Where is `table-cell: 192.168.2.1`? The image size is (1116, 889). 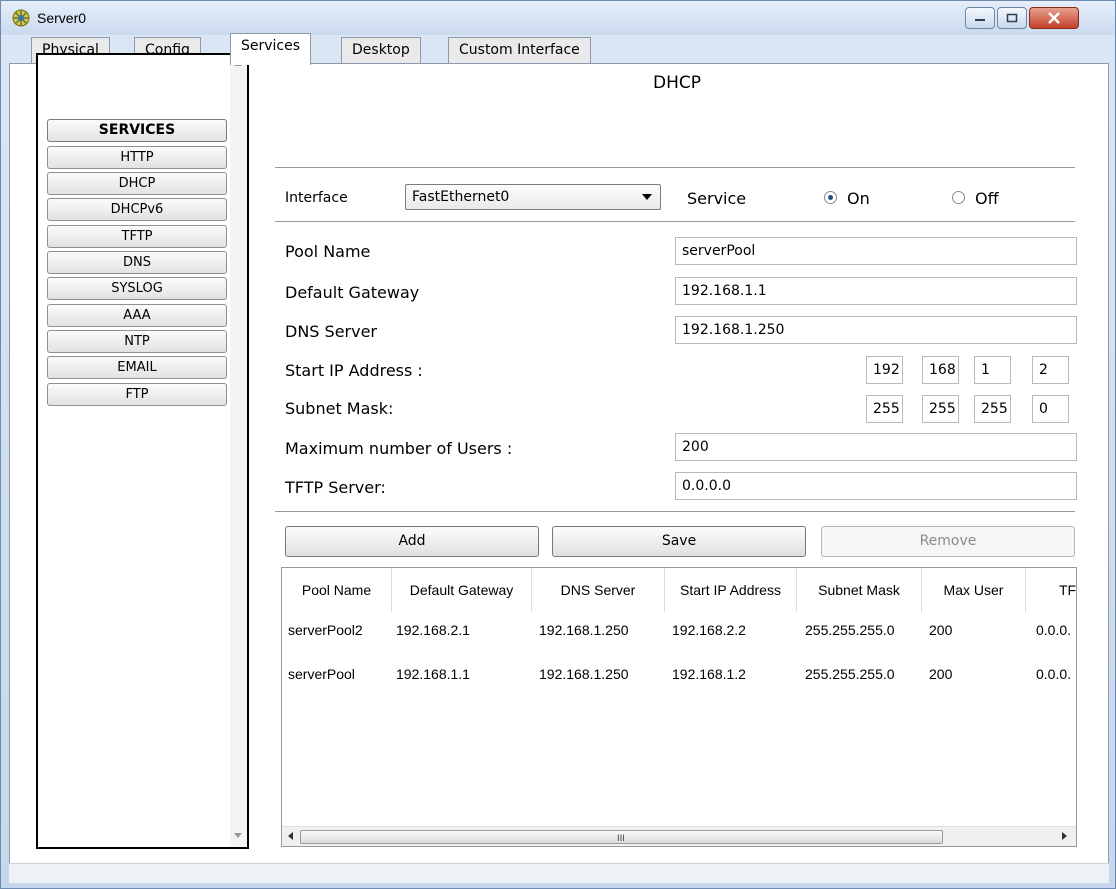
table-cell: 192.168.2.1 is located at coordinates (433, 630).